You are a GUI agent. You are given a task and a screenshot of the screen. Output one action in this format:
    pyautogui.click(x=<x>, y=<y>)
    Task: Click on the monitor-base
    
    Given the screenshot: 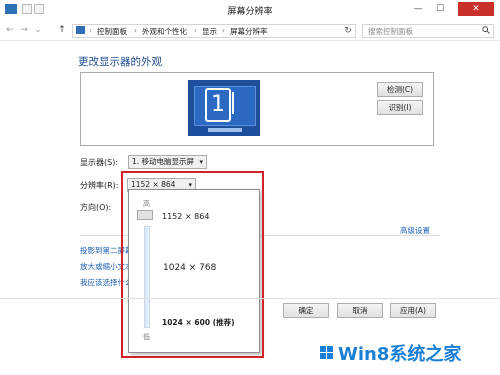 What is the action you would take?
    pyautogui.click(x=225, y=130)
    